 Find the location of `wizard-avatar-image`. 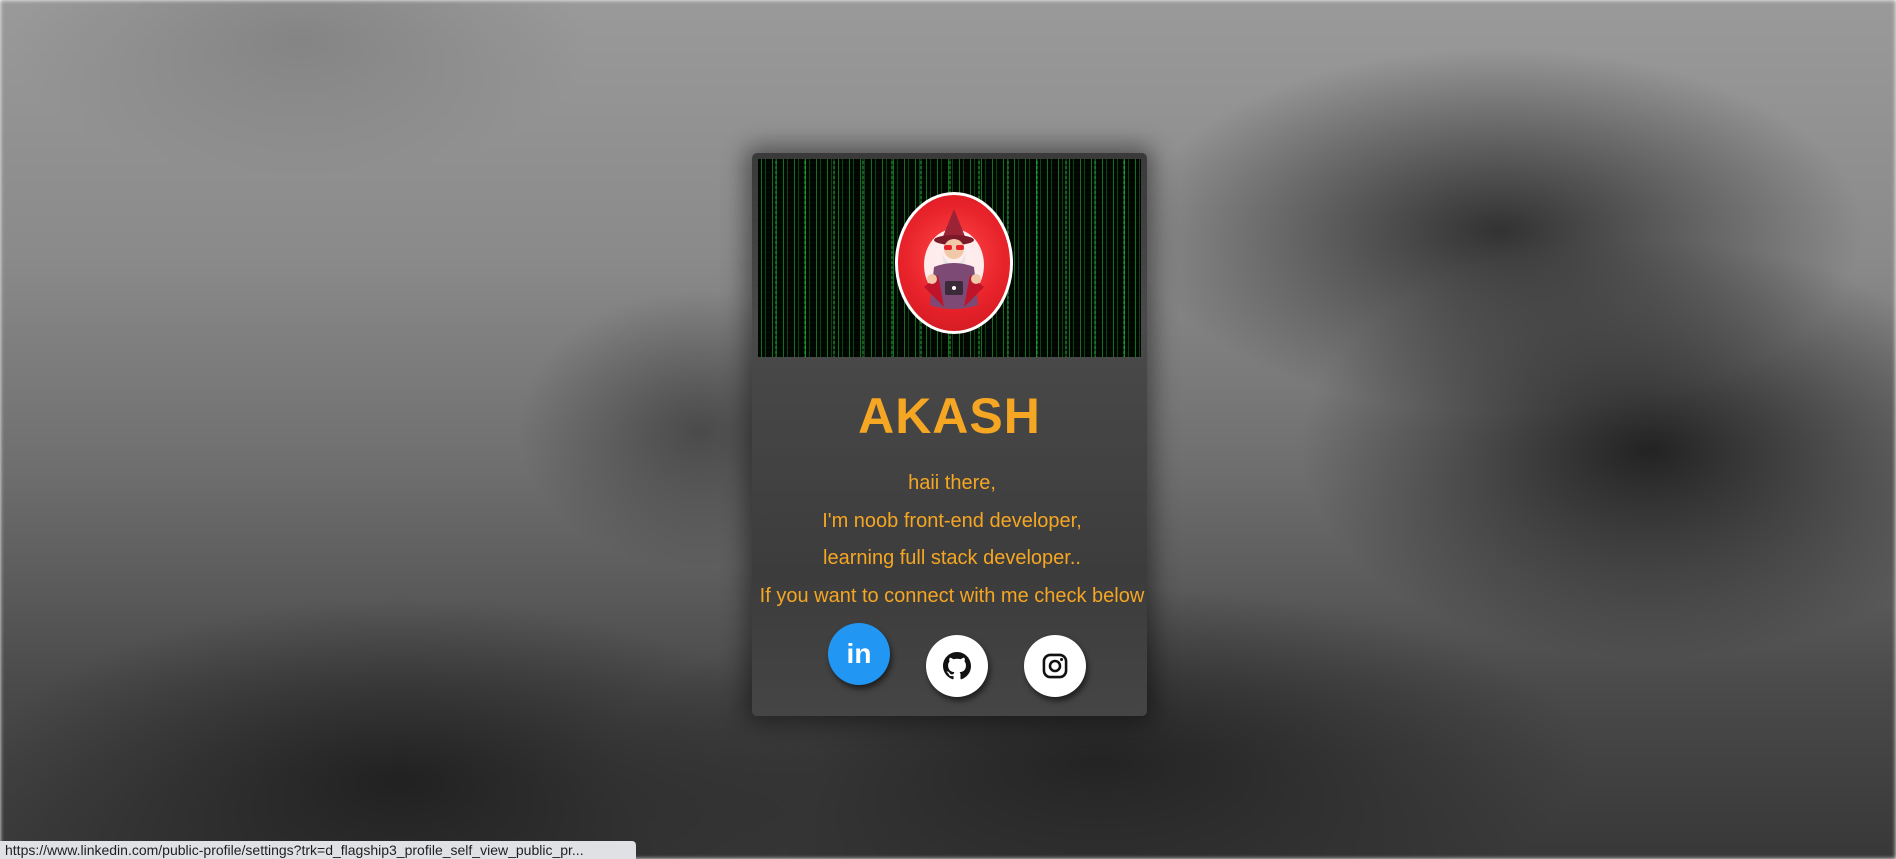

wizard-avatar-image is located at coordinates (954, 263).